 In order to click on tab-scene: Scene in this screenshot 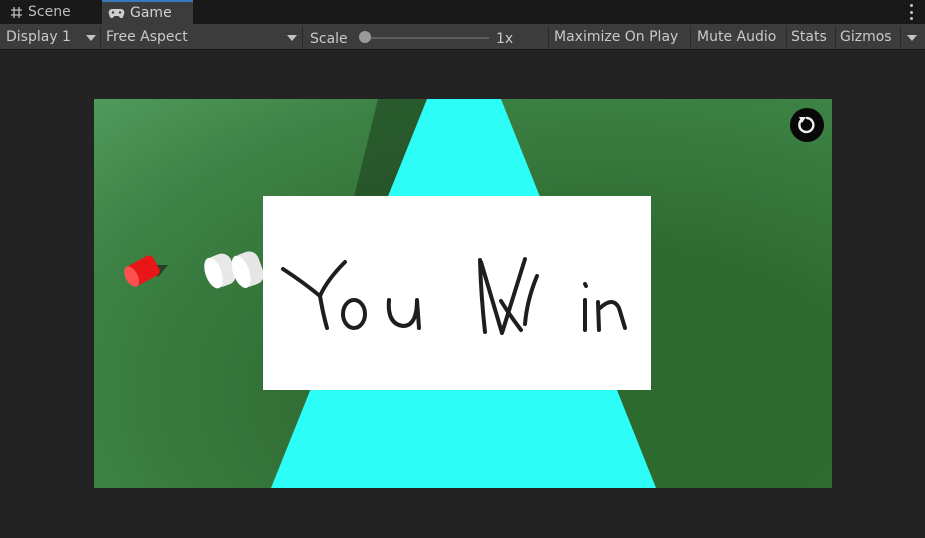, I will do `click(40, 12)`.